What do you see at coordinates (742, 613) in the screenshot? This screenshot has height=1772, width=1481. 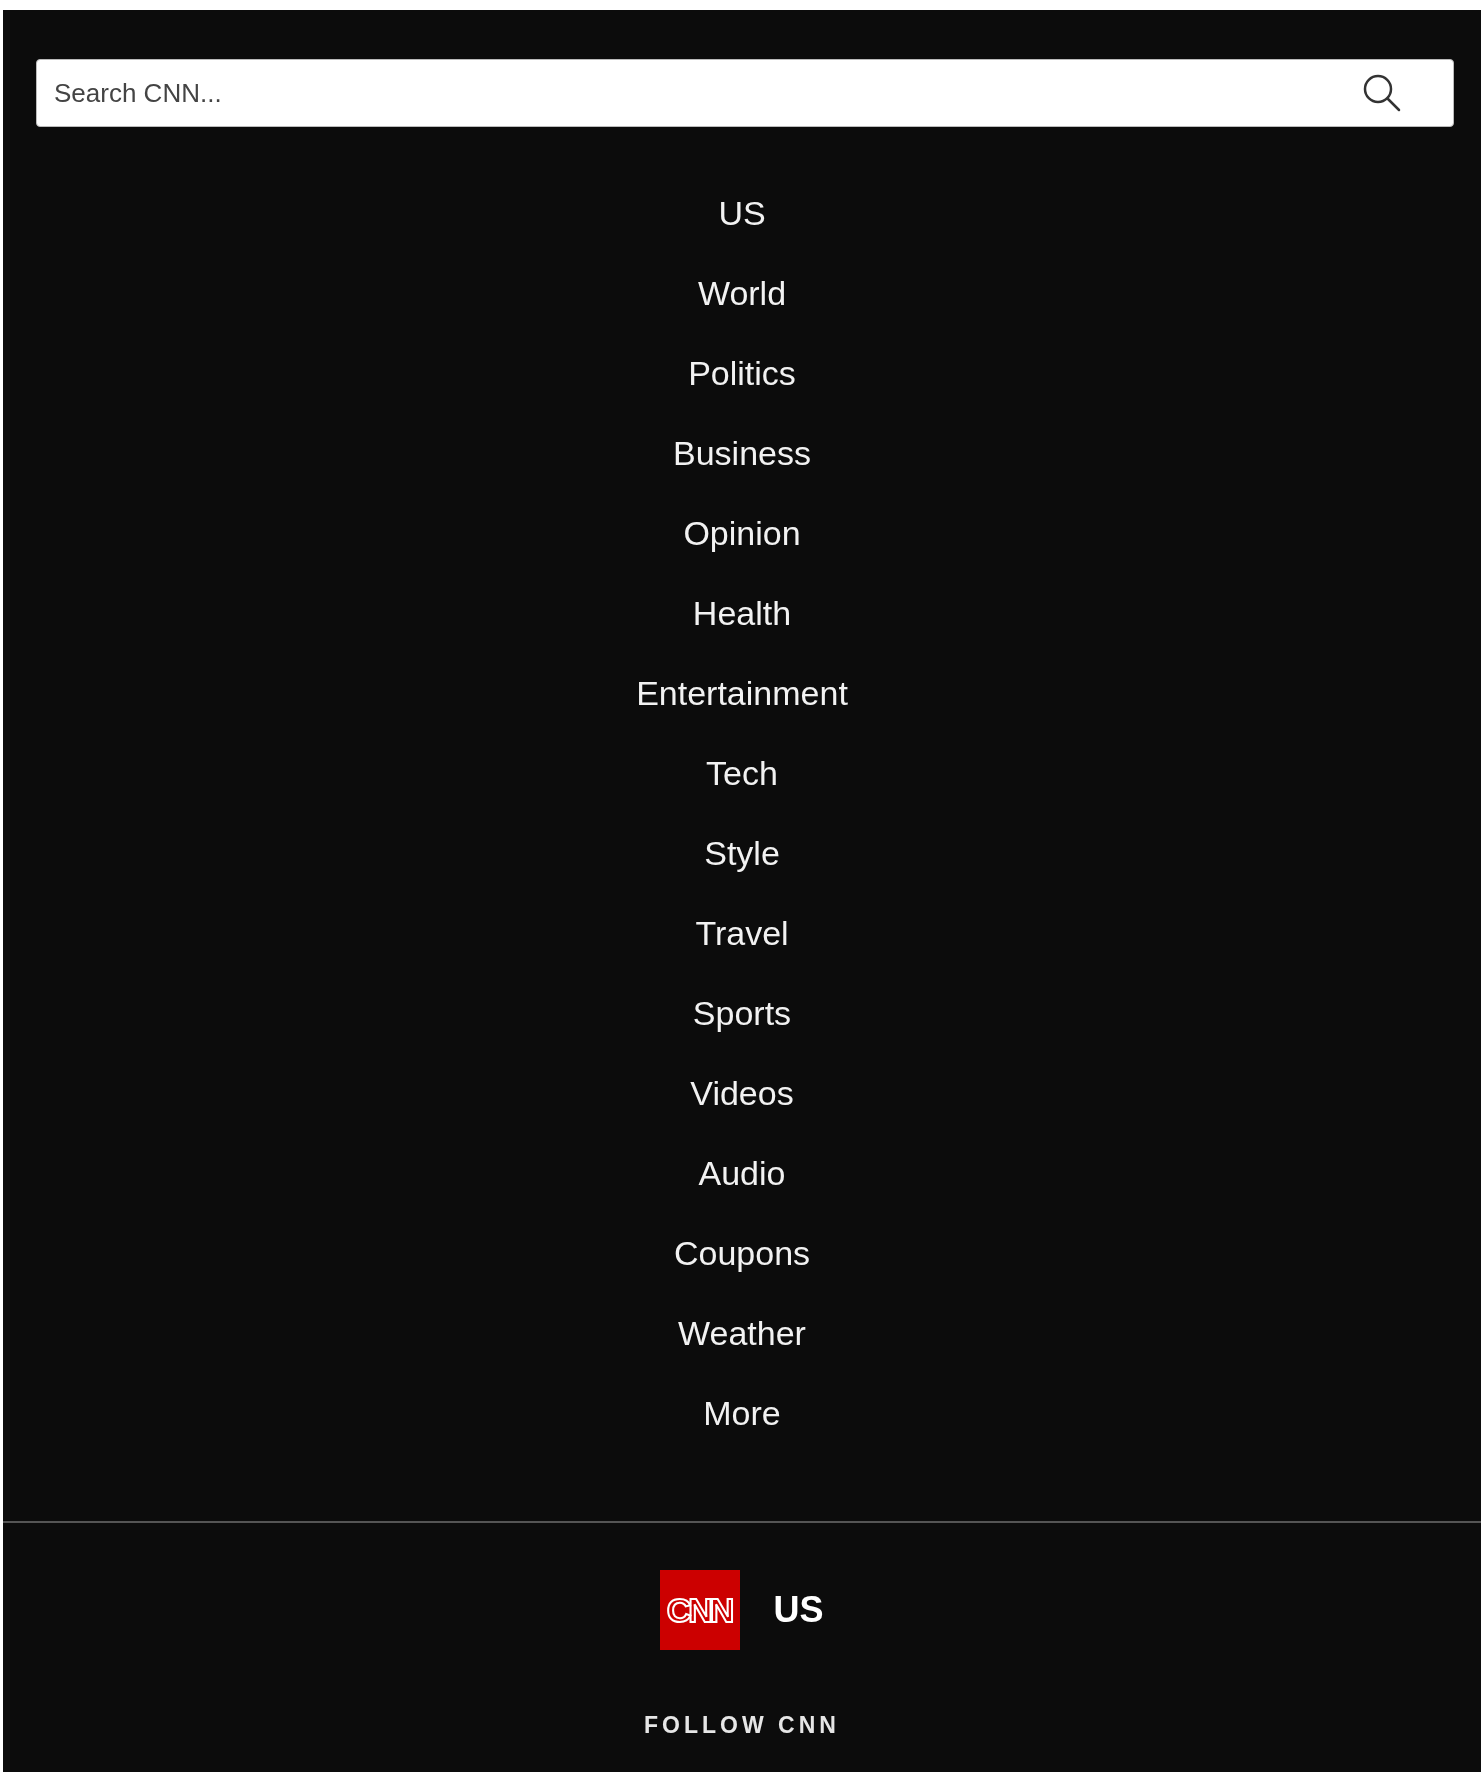 I see `nav-link: Health` at bounding box center [742, 613].